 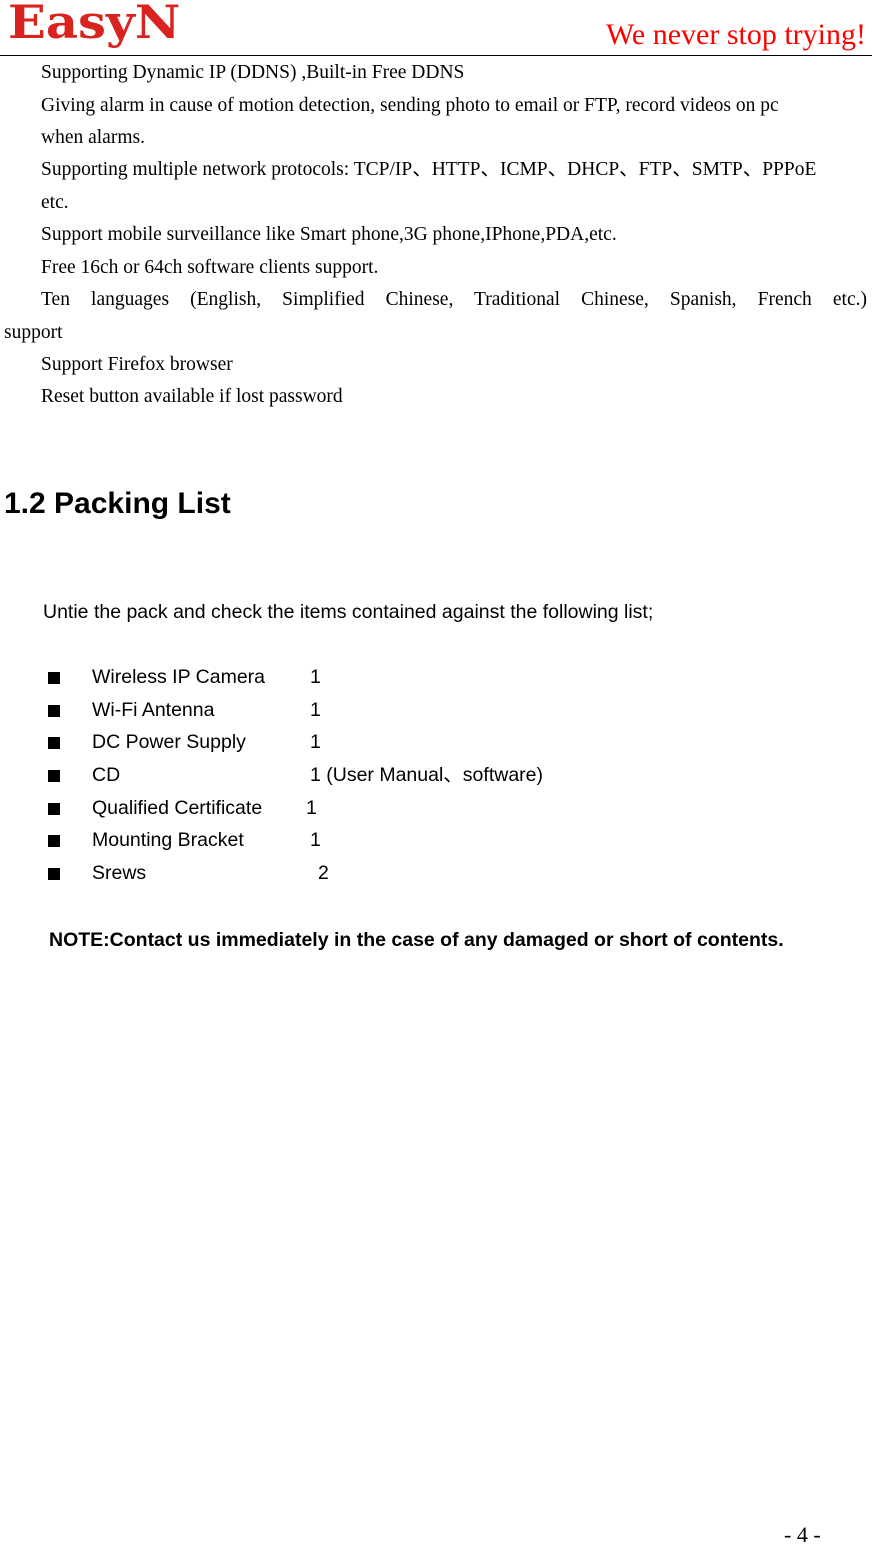 What do you see at coordinates (192, 396) in the screenshot?
I see `feature-line: Reset button available if lost password` at bounding box center [192, 396].